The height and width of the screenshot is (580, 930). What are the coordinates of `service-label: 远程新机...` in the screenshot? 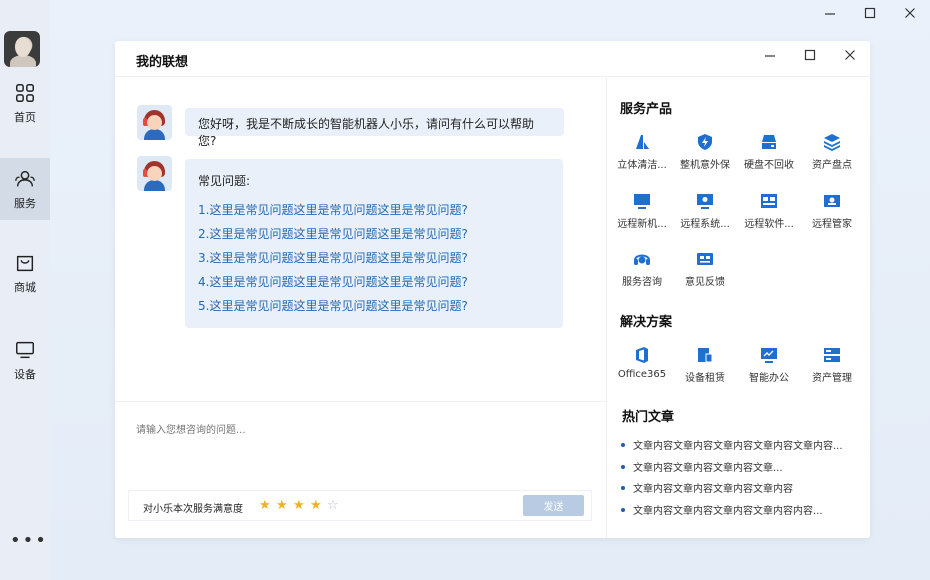 It's located at (642, 224).